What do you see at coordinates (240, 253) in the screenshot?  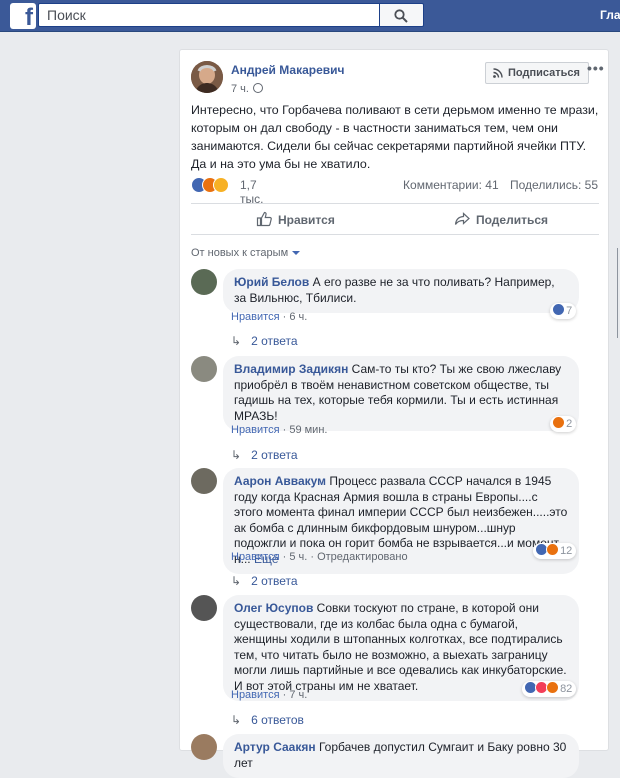 I see `sort-label: От новых к старым` at bounding box center [240, 253].